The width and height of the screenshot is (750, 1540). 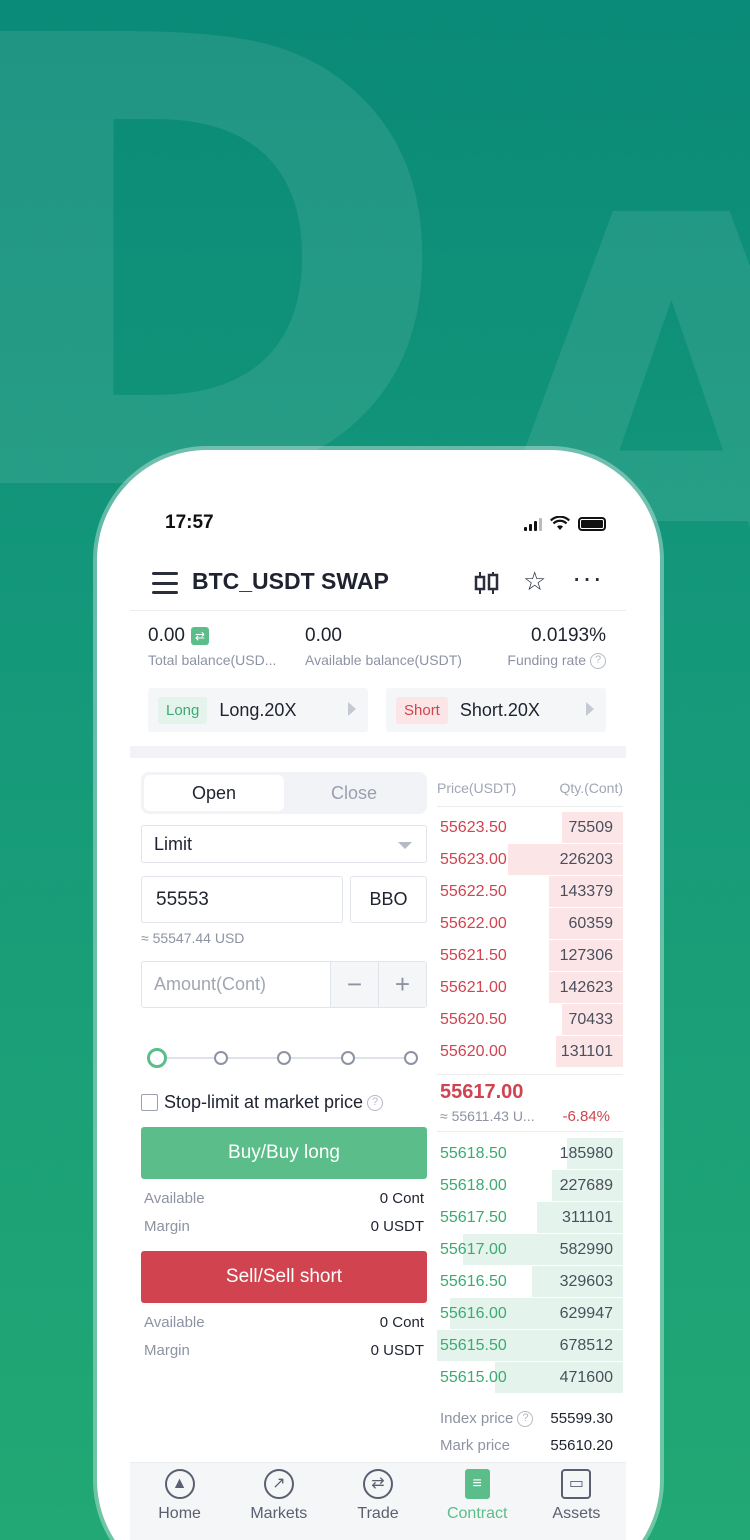 I want to click on buy-long-button: Buy/Buy long, so click(x=284, y=1153).